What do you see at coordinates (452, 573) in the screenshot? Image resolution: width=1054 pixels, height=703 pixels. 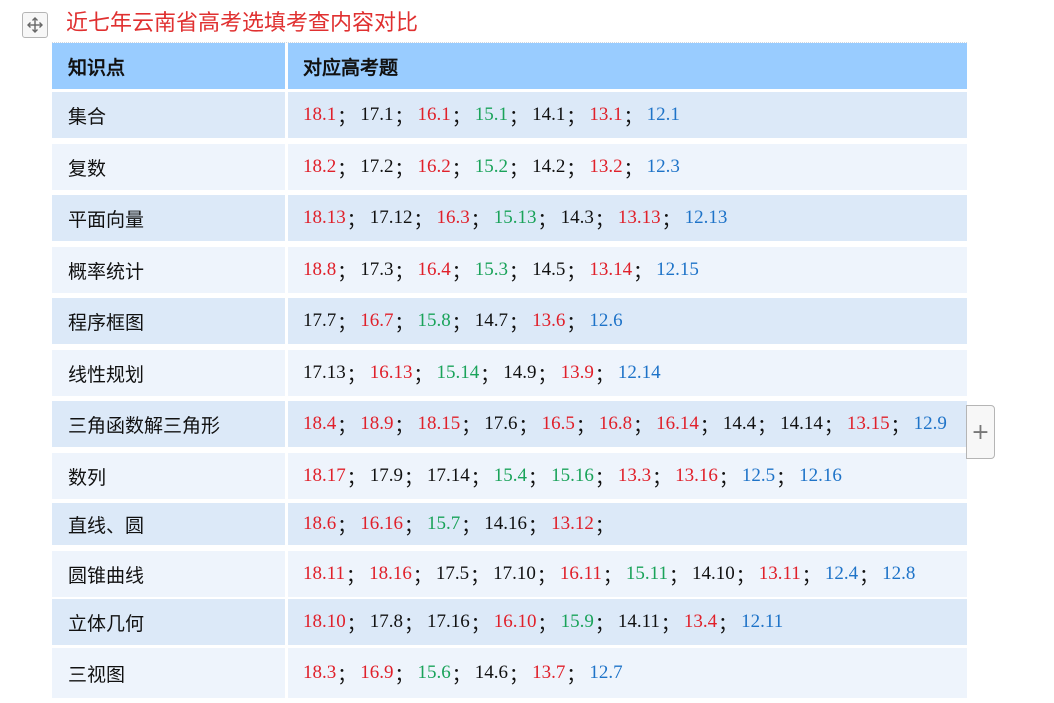 I see `question-ref: 17.5` at bounding box center [452, 573].